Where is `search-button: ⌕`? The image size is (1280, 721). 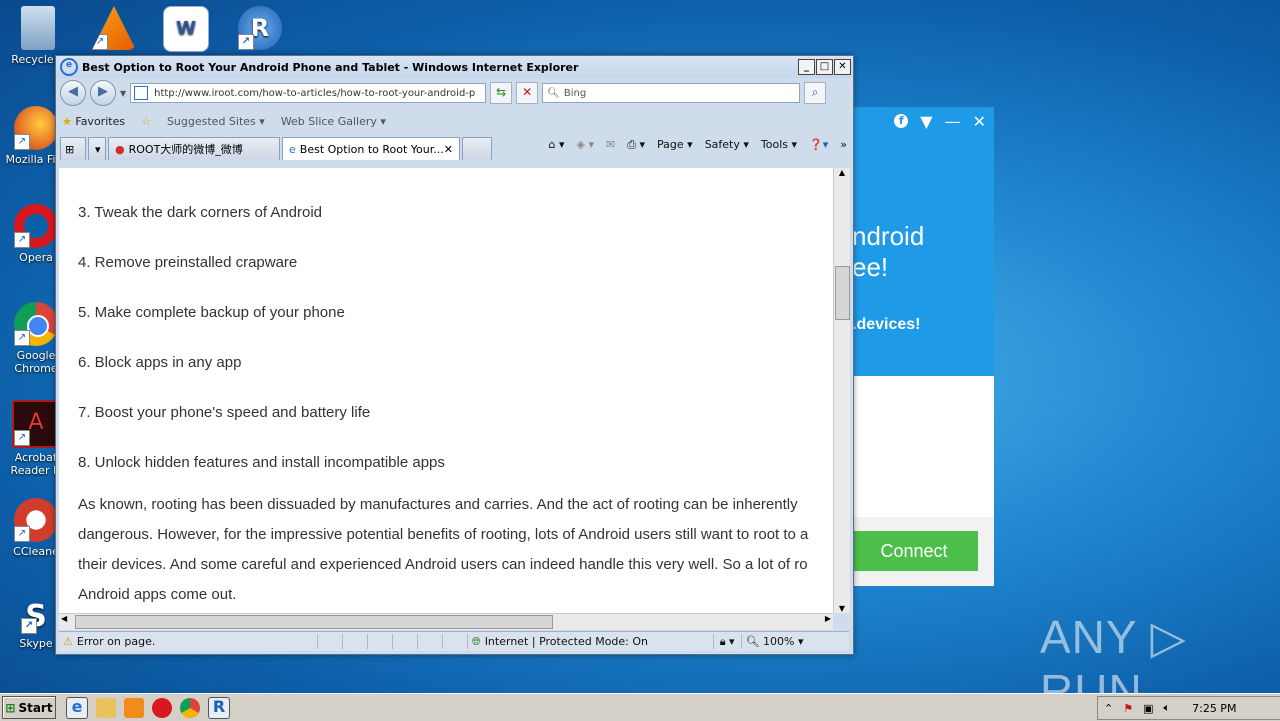
search-button: ⌕ is located at coordinates (815, 93).